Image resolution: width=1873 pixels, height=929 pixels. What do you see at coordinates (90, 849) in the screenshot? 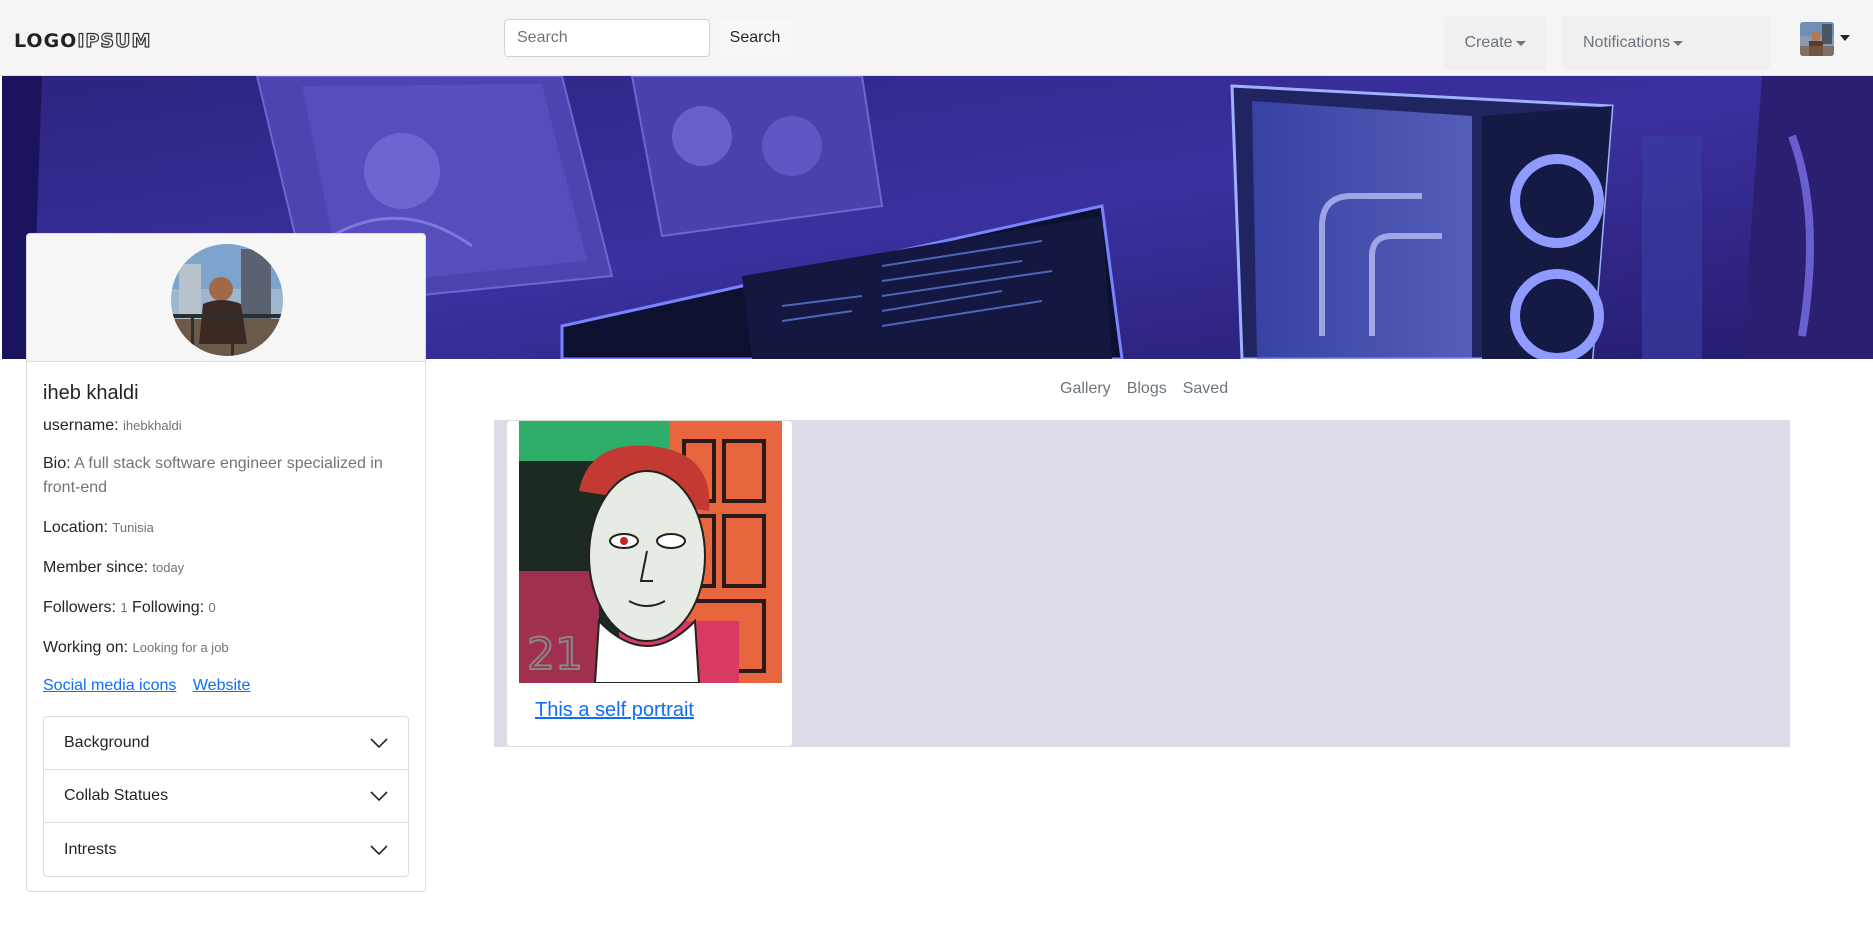
I see `accordion-label: Intrests` at bounding box center [90, 849].